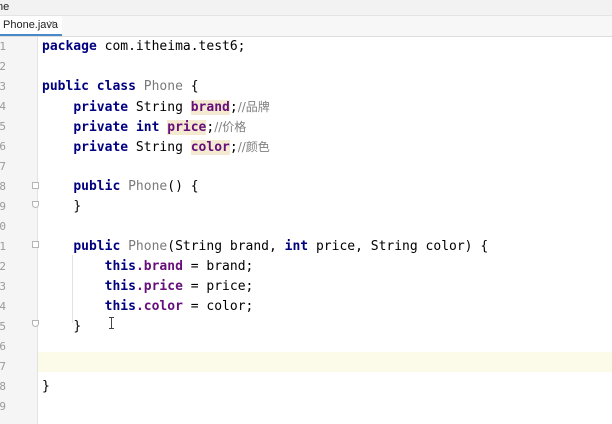  What do you see at coordinates (218, 306) in the screenshot?
I see `assign-rest: = color;` at bounding box center [218, 306].